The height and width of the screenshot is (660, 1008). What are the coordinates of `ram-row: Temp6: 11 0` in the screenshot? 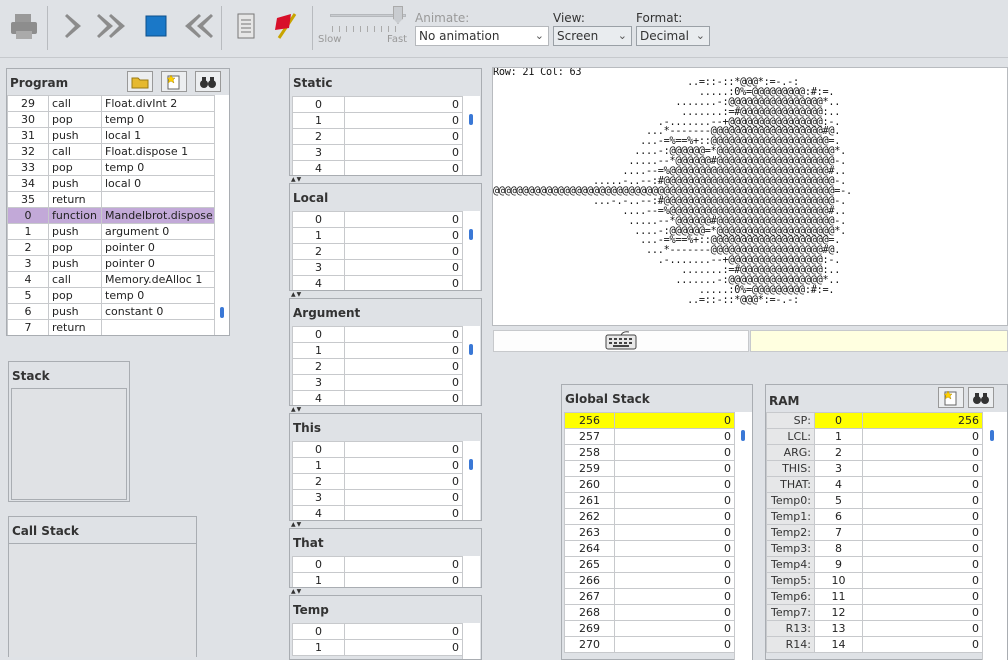 It's located at (874, 596).